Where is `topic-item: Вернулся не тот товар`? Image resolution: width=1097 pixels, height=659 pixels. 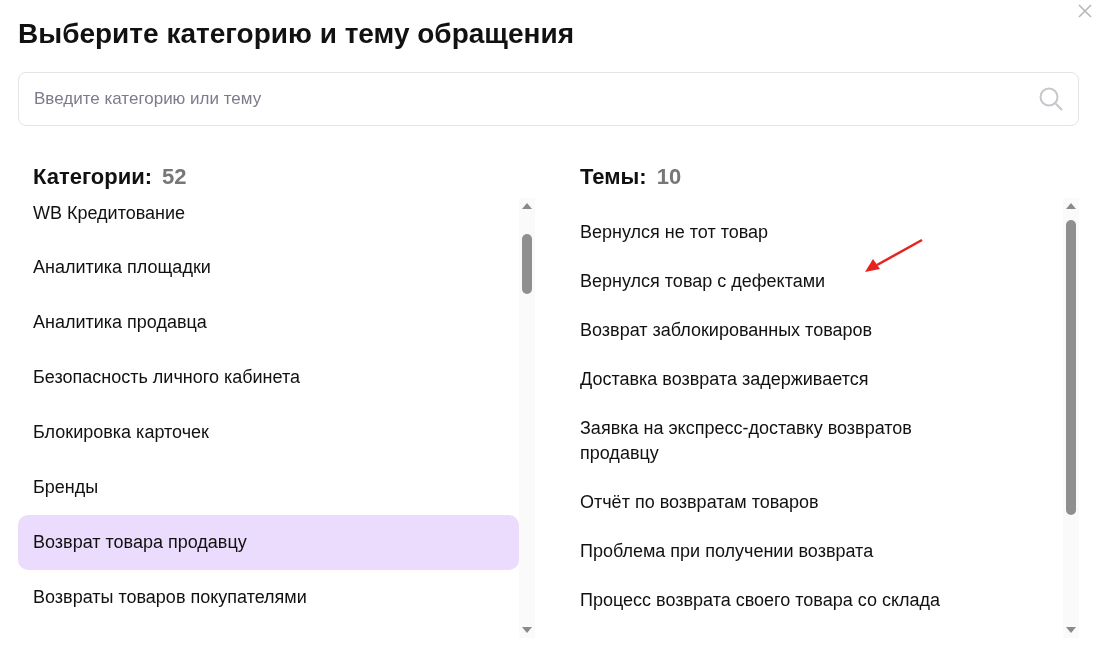 topic-item: Вернулся не тот товар is located at coordinates (800, 232).